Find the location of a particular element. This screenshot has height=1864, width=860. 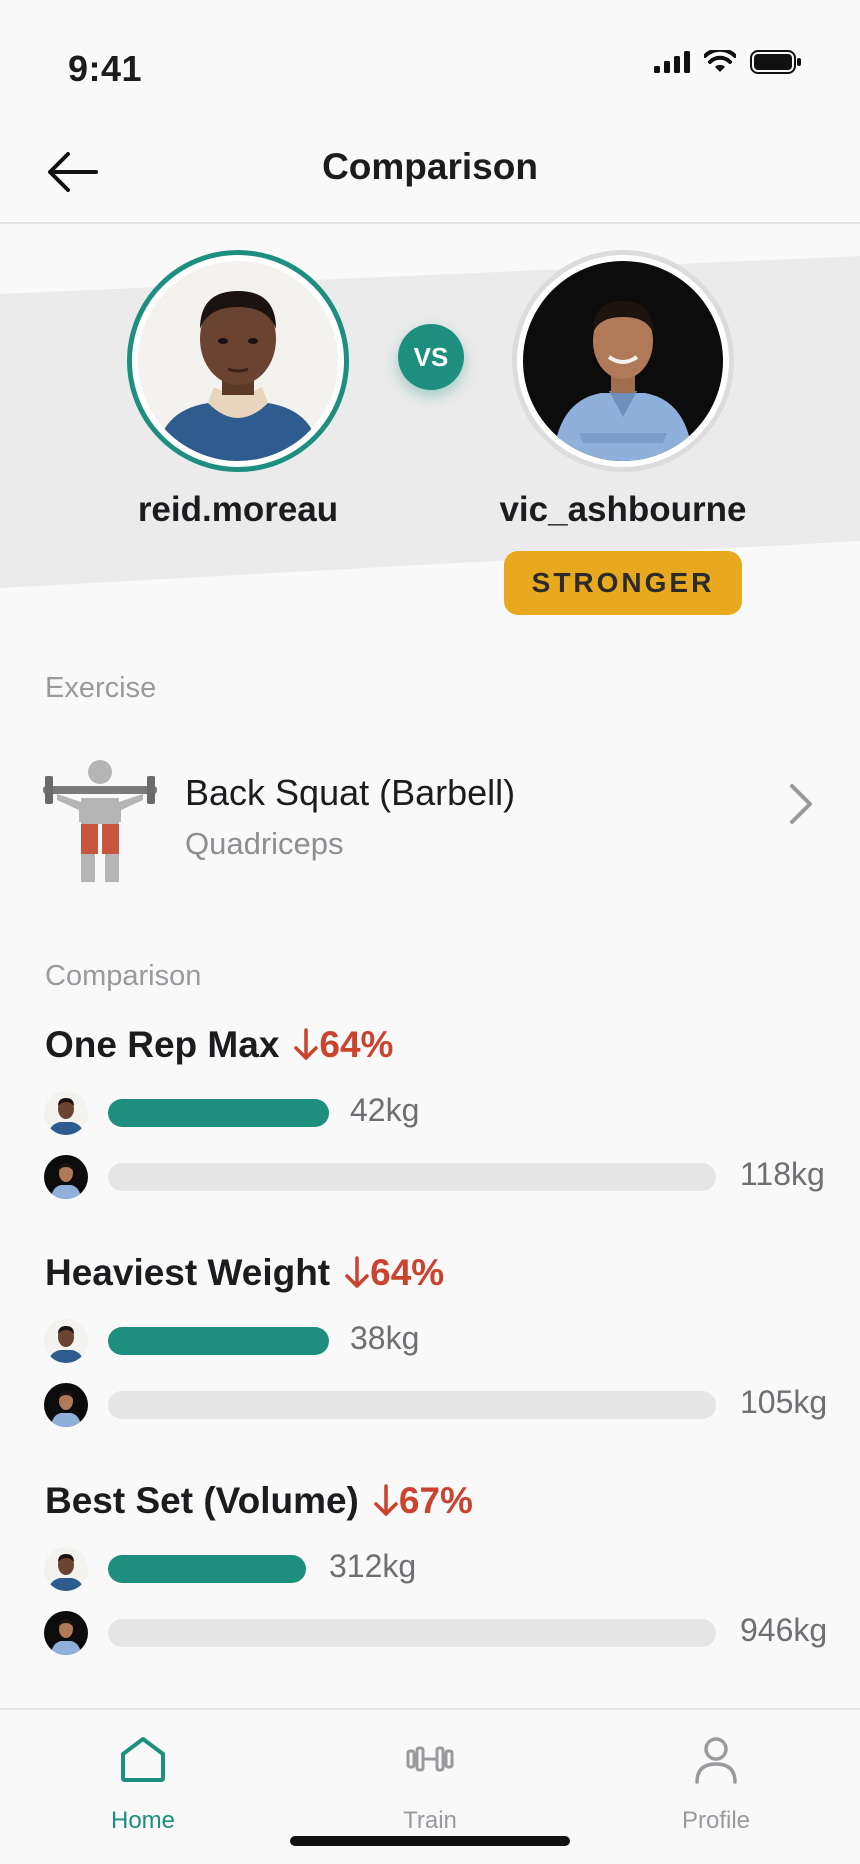

metric-title: One Rep Max 64% is located at coordinates (219, 1045).